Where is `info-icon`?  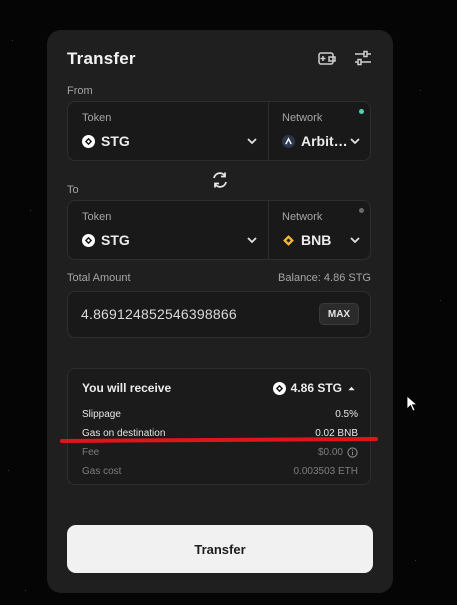 info-icon is located at coordinates (352, 452).